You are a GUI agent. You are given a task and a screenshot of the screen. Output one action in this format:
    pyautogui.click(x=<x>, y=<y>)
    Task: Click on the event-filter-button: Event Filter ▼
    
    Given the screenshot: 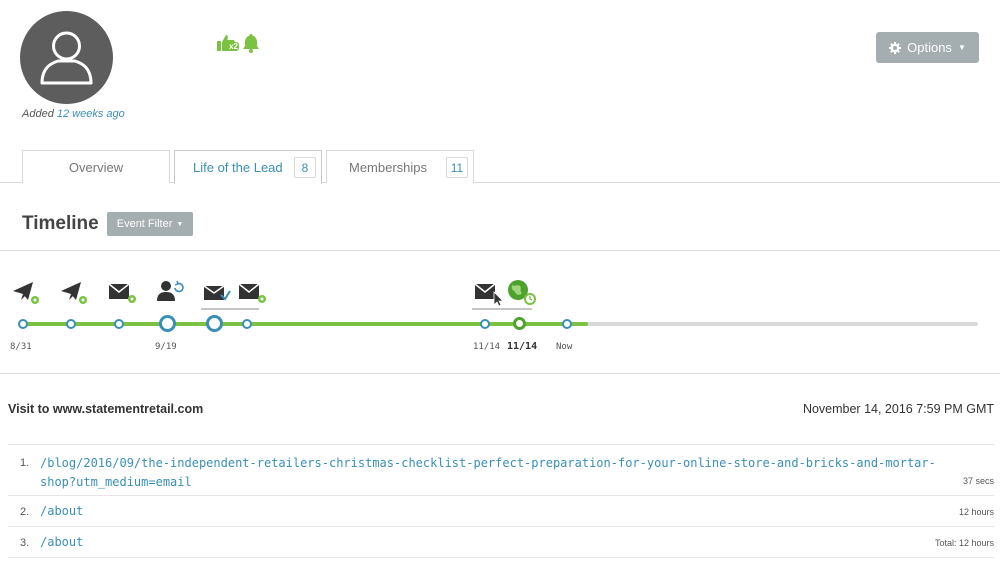 What is the action you would take?
    pyautogui.click(x=150, y=224)
    